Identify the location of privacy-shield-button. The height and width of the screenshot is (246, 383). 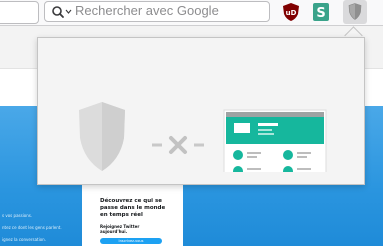
(355, 12).